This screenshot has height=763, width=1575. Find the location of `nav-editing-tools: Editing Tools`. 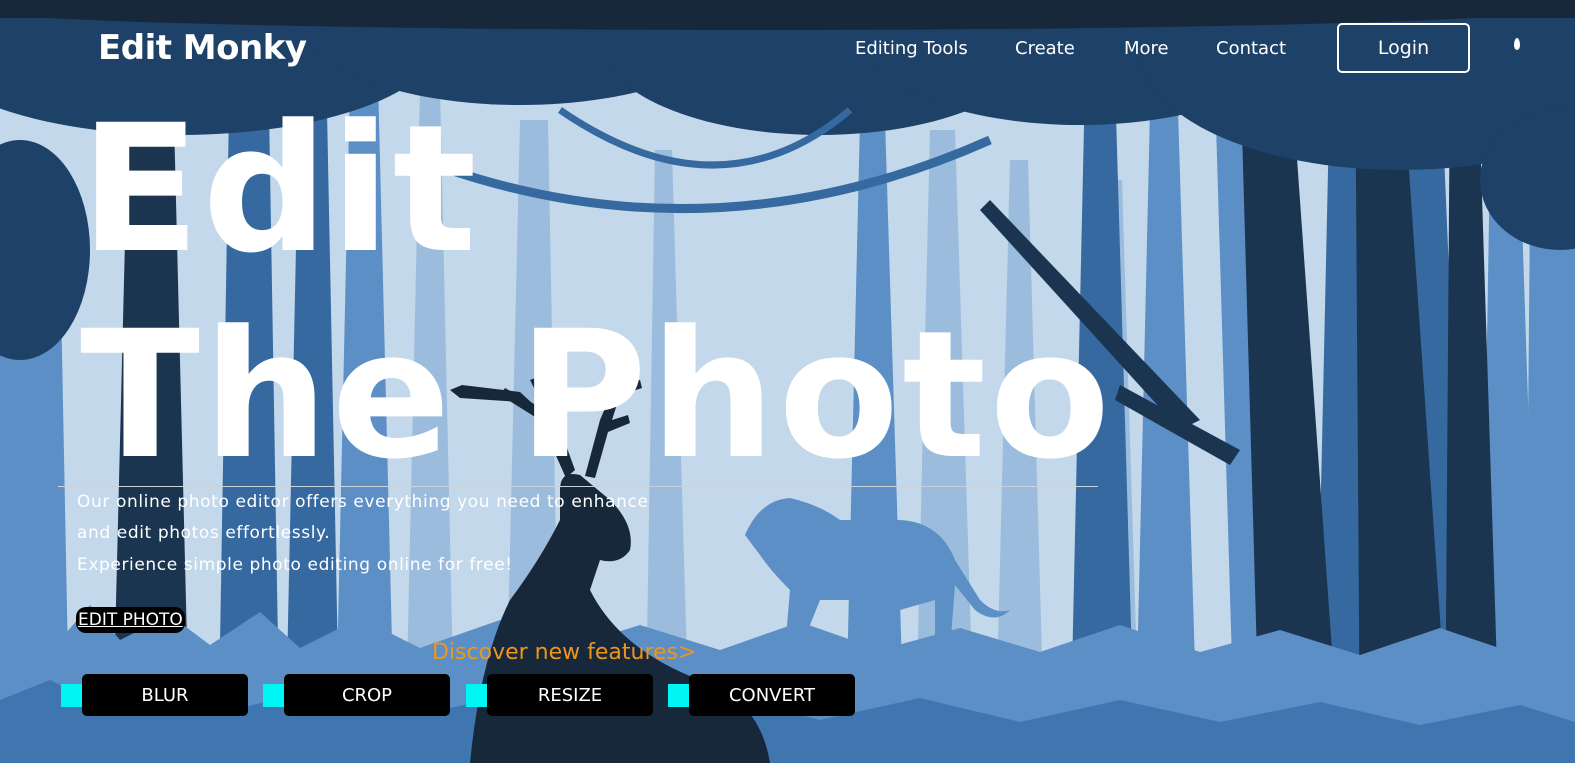

nav-editing-tools: Editing Tools is located at coordinates (911, 48).